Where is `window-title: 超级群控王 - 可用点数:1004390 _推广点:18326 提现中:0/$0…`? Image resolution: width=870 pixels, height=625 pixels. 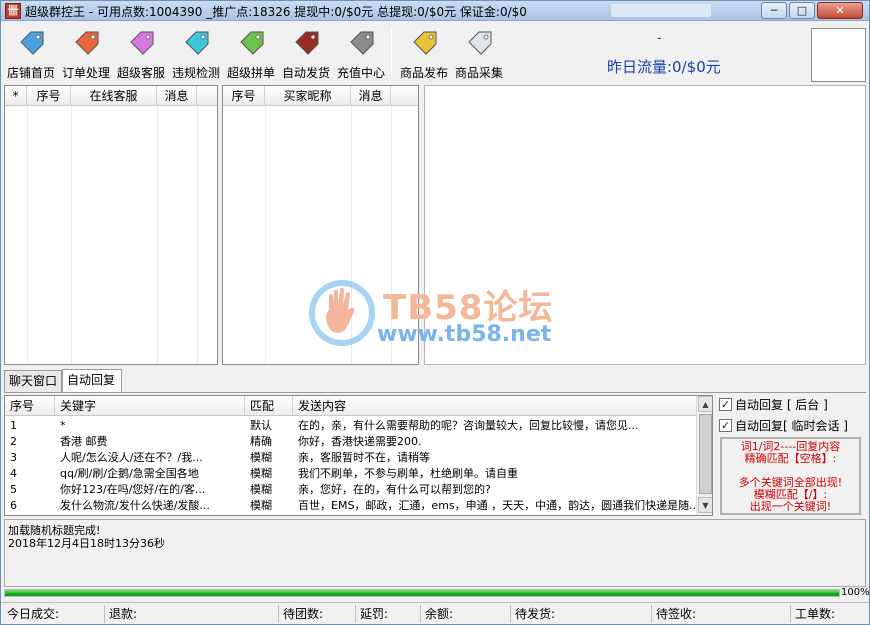 window-title: 超级群控王 - 可用点数:1004390 _推广点:18326 提现中:0/$0… is located at coordinates (276, 12).